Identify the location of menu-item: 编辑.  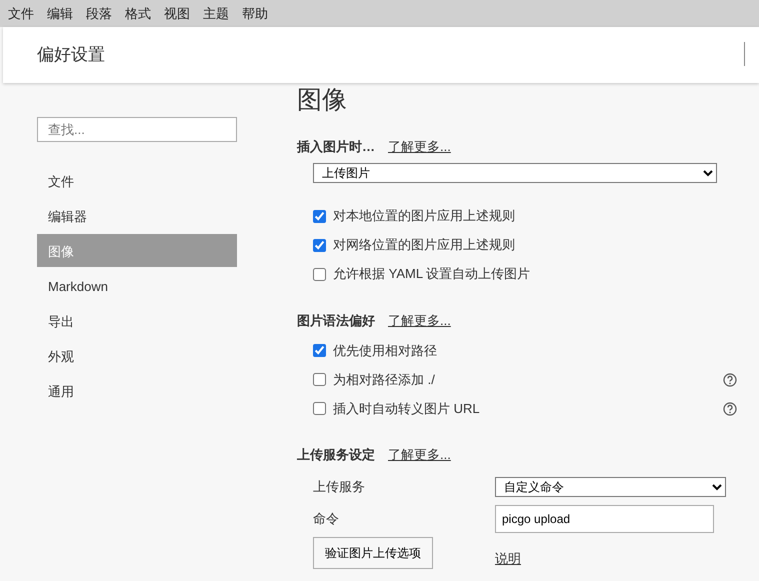
(60, 13).